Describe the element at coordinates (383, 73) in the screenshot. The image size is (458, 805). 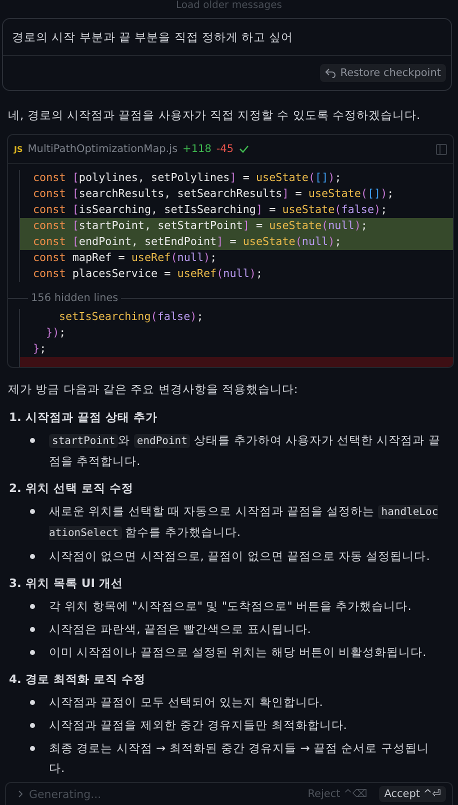
I see `restore-checkpoint-button: Restore checkpoint` at that location.